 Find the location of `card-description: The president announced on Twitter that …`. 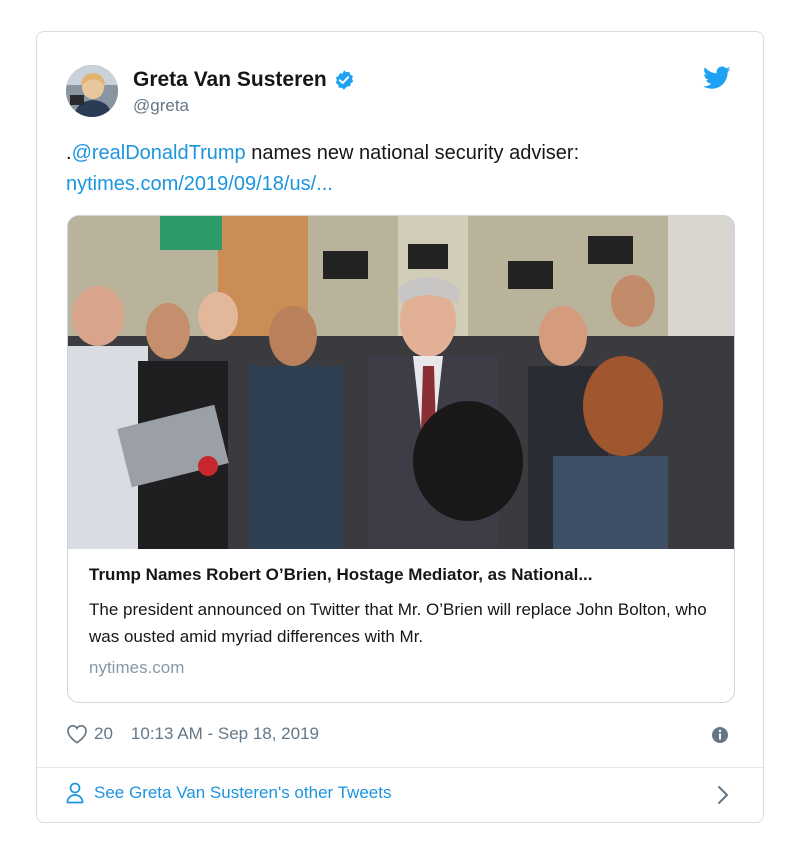

card-description: The president announced on Twitter that … is located at coordinates (398, 623).